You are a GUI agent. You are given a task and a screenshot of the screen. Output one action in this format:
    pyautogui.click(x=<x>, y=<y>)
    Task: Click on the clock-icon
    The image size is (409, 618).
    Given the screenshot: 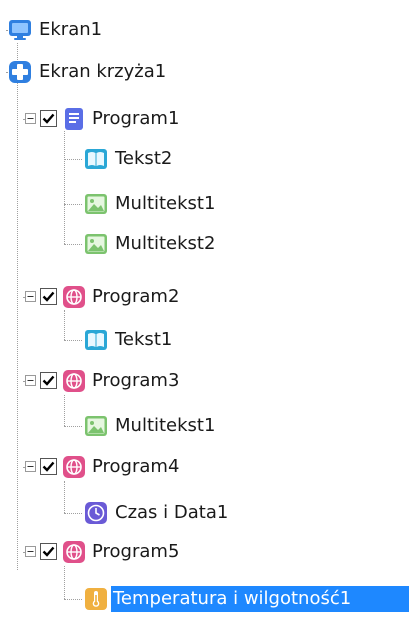 What is the action you would take?
    pyautogui.click(x=96, y=513)
    